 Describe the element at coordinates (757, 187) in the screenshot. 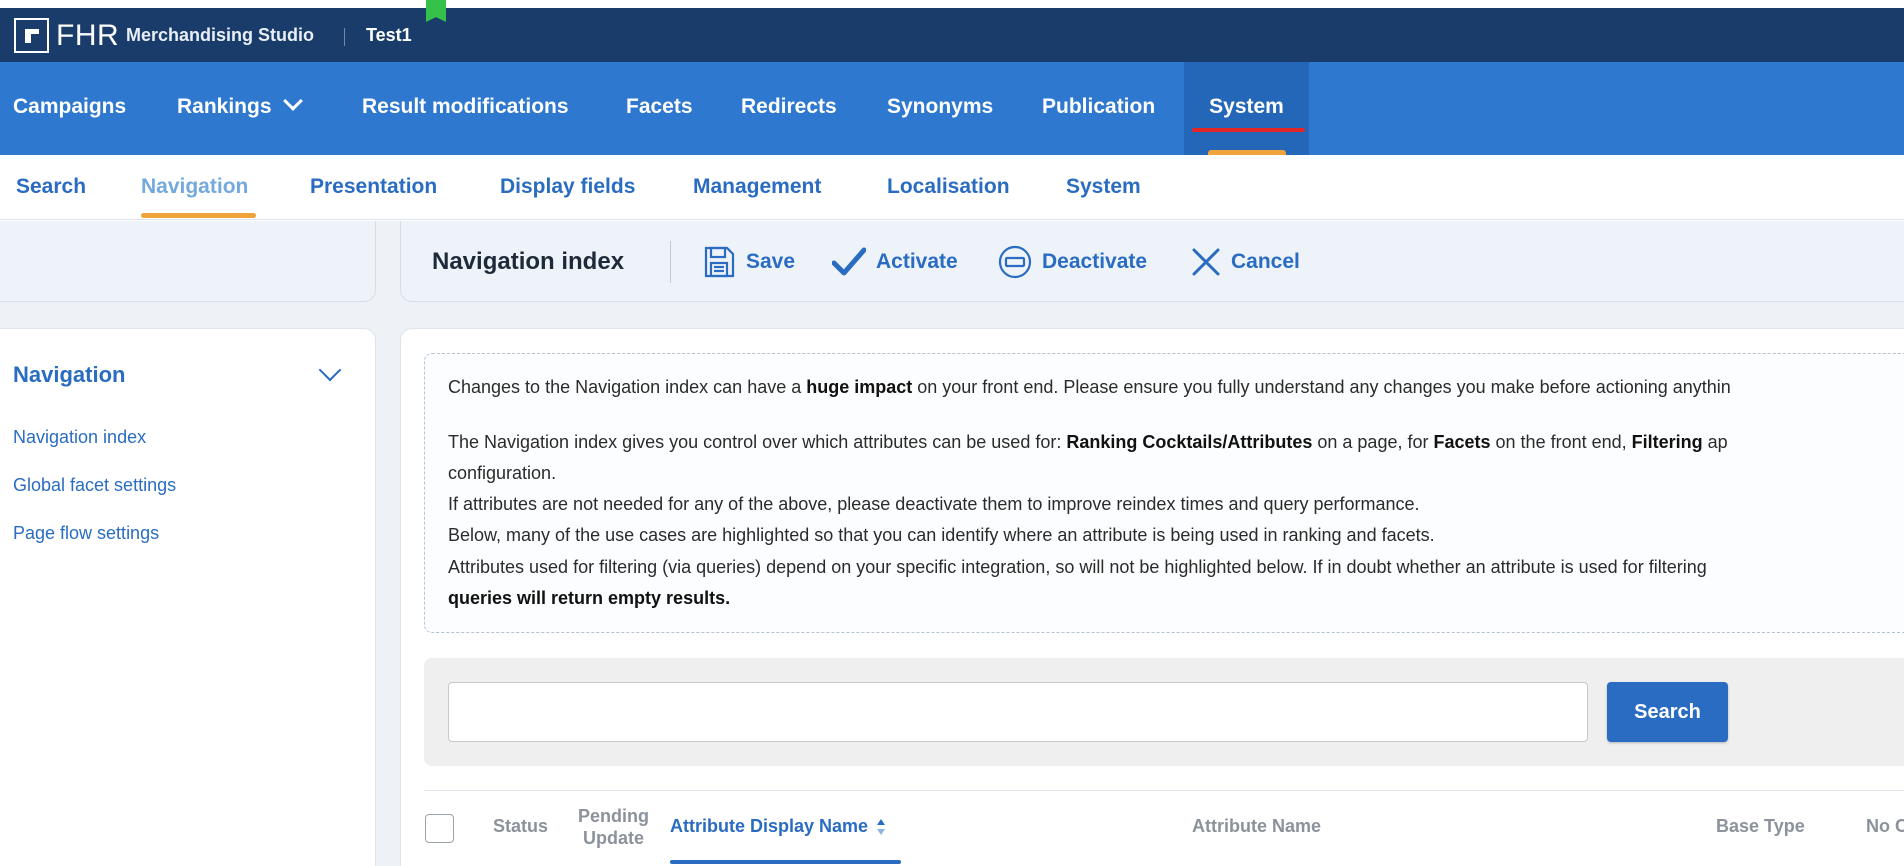

I see `sub-nav-management: Management` at that location.